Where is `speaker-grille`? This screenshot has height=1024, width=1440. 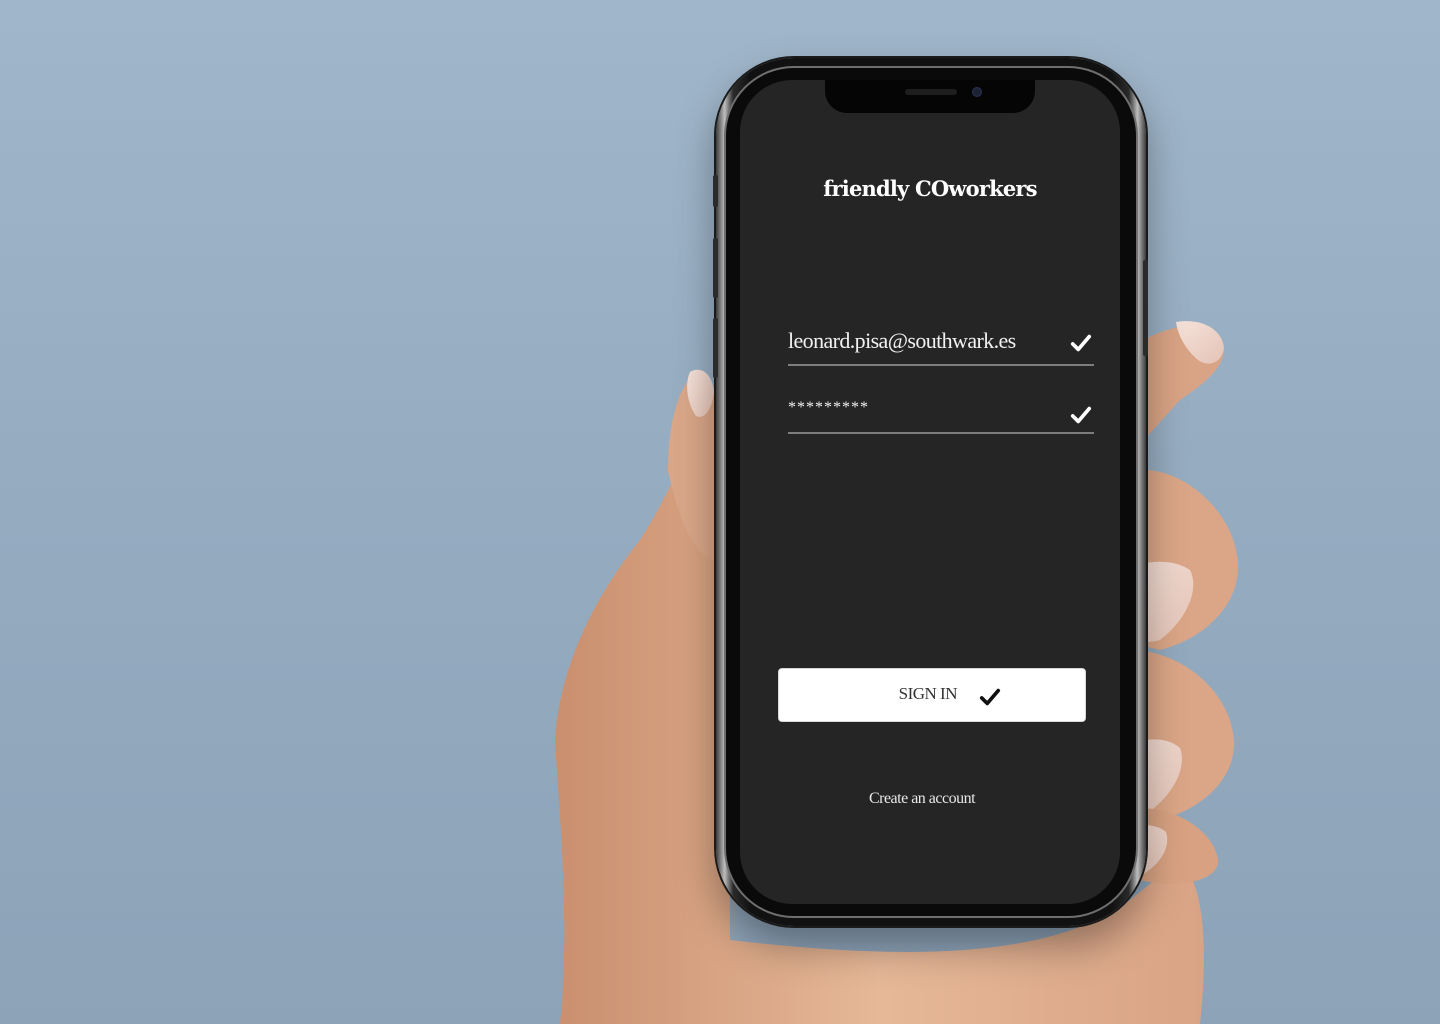
speaker-grille is located at coordinates (931, 92).